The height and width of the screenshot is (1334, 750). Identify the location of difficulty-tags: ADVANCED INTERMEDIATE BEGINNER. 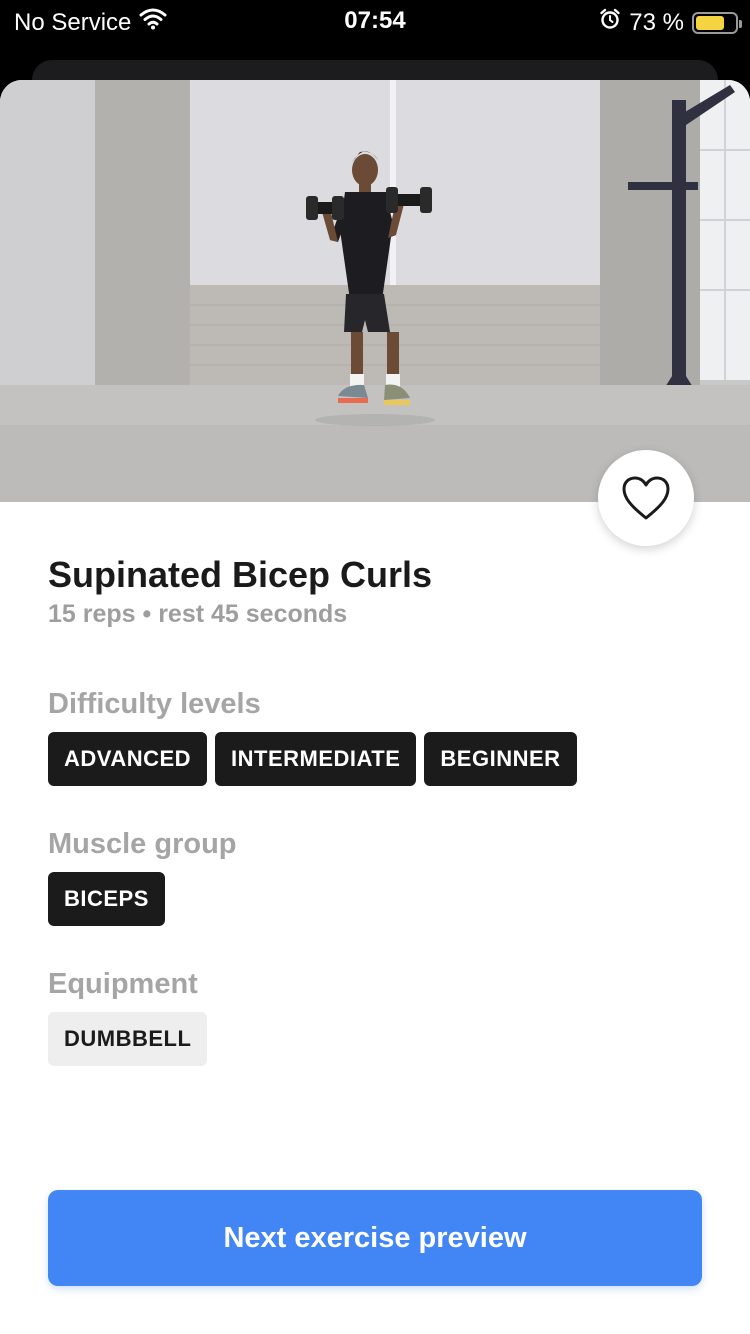
(312, 759).